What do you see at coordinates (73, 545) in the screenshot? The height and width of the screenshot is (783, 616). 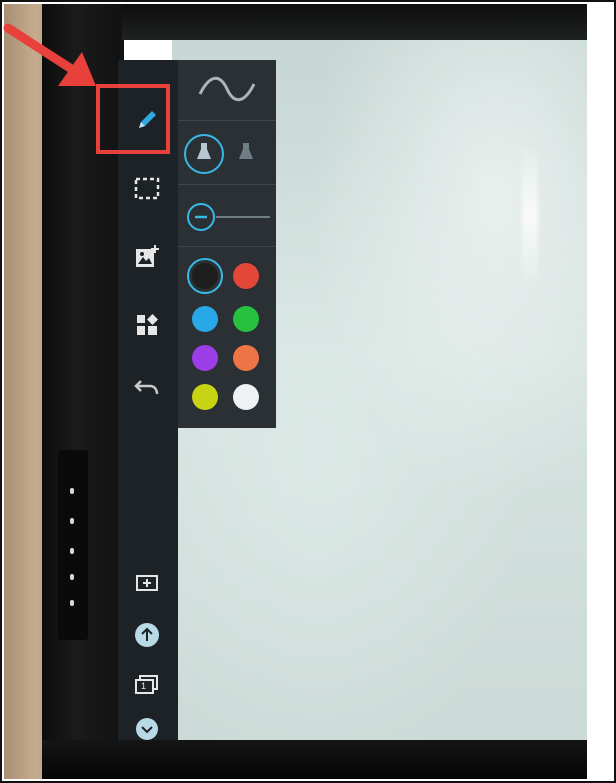 I see `hardware-side-buttons` at bounding box center [73, 545].